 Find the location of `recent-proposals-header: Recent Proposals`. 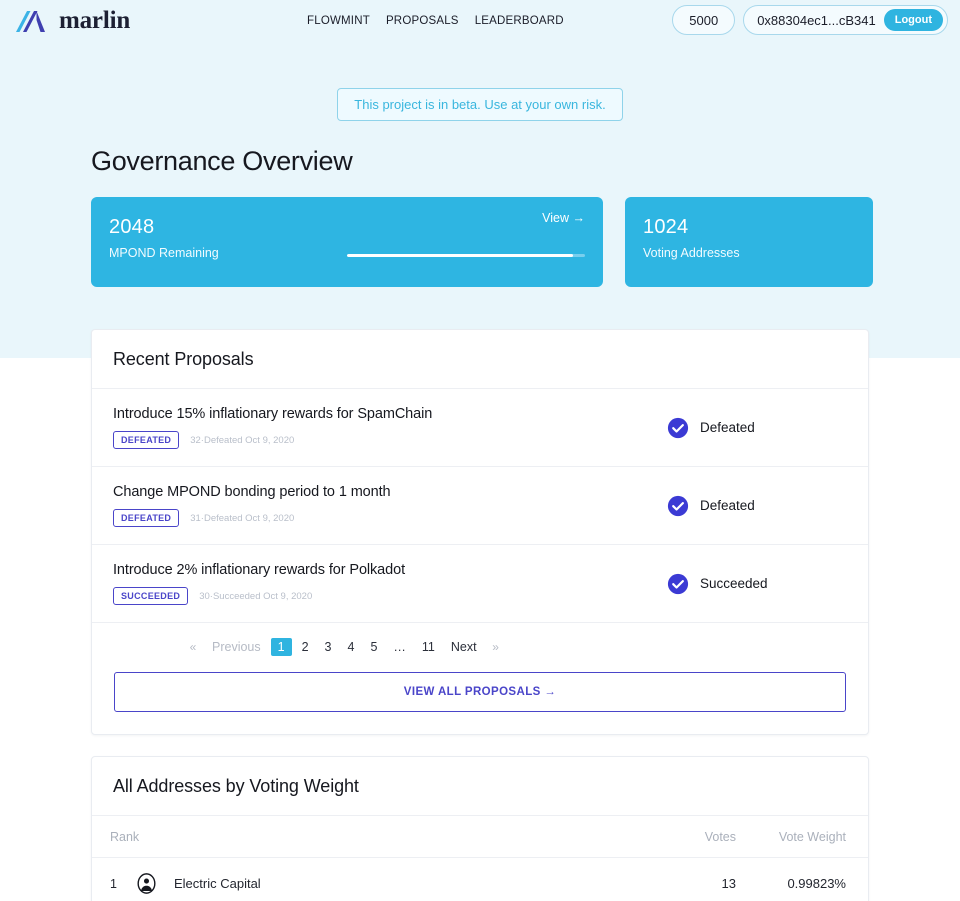

recent-proposals-header: Recent Proposals is located at coordinates (480, 359).